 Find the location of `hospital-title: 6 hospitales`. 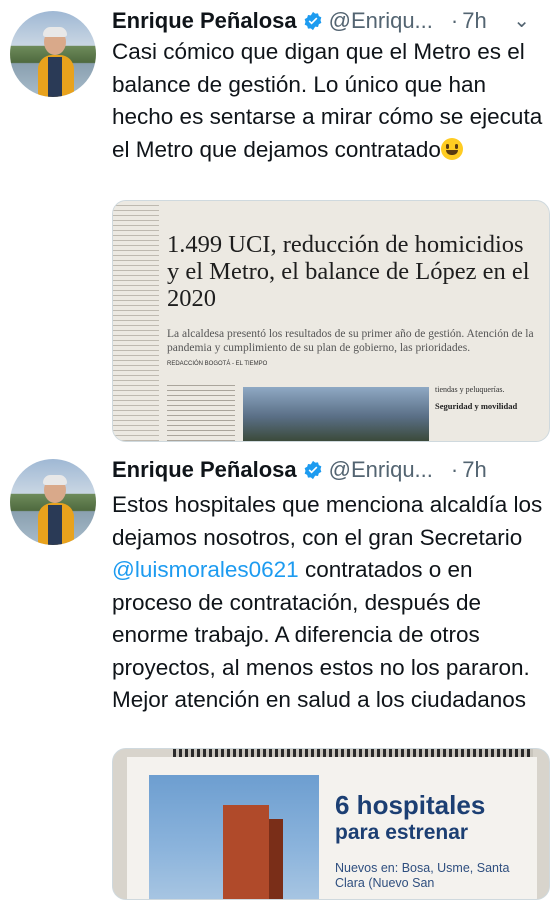

hospital-title: 6 hospitales is located at coordinates (410, 805).